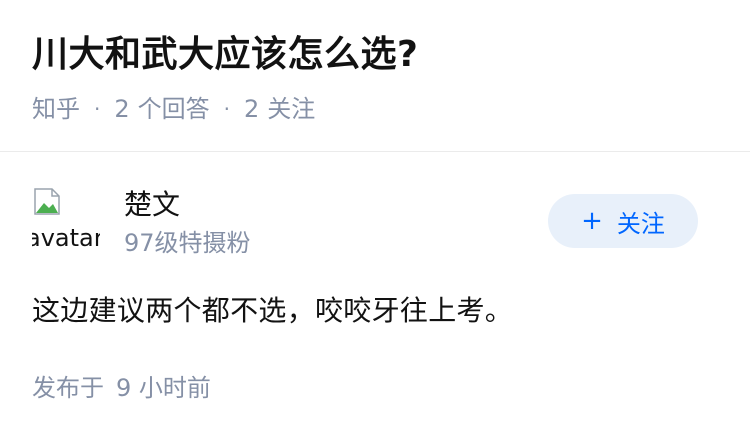 Image resolution: width=750 pixels, height=438 pixels. Describe the element at coordinates (47, 201) in the screenshot. I see `broken-image-icon` at that location.